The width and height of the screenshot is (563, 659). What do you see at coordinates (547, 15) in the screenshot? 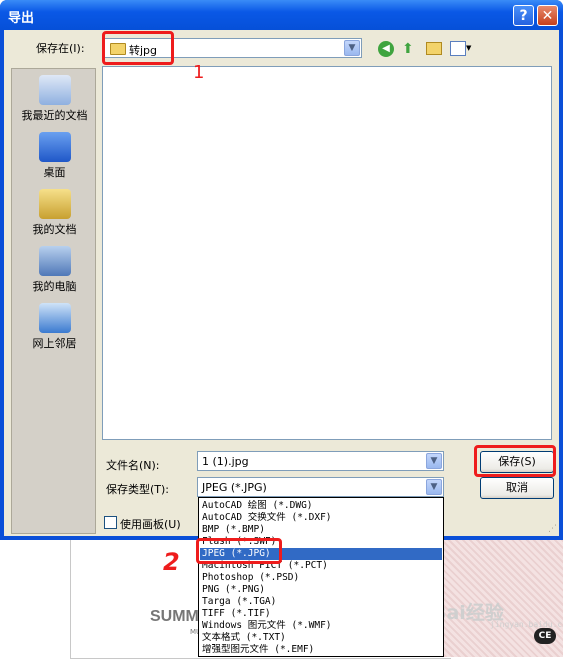
I see `close-button: ✕` at bounding box center [547, 15].